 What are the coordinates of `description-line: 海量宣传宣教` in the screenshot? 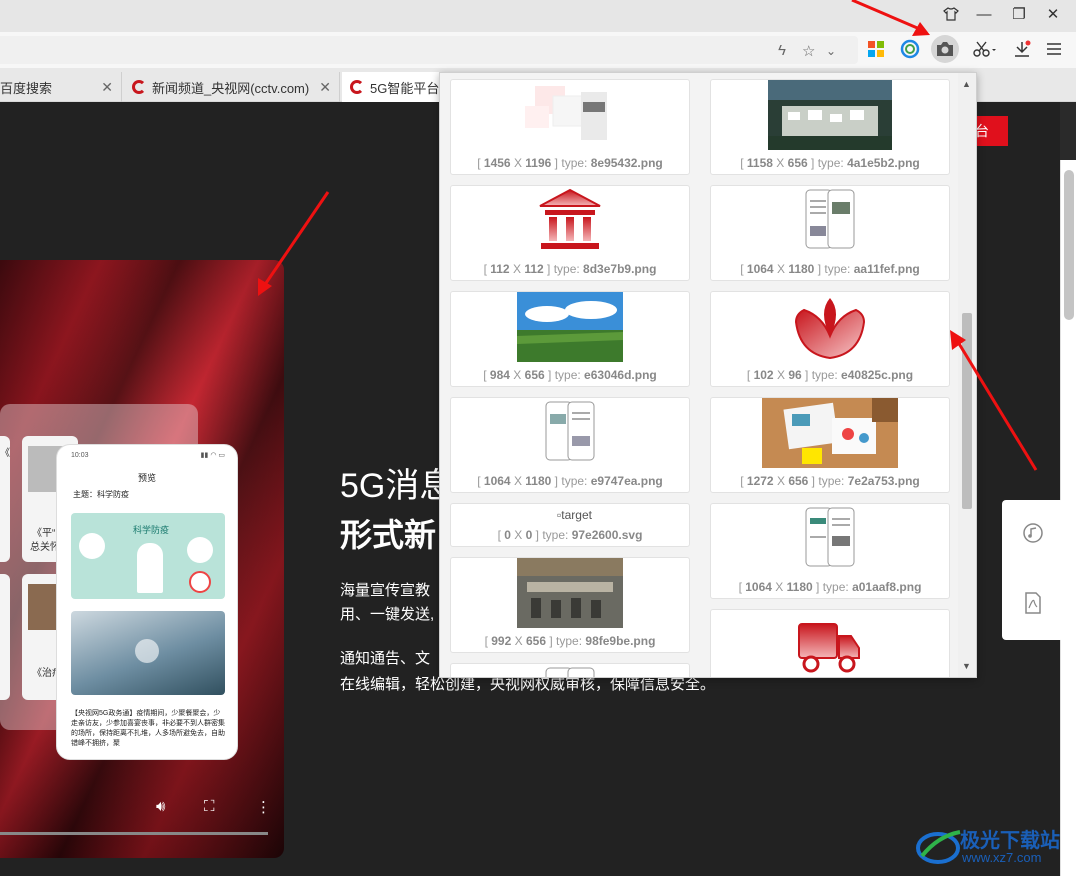 It's located at (385, 590).